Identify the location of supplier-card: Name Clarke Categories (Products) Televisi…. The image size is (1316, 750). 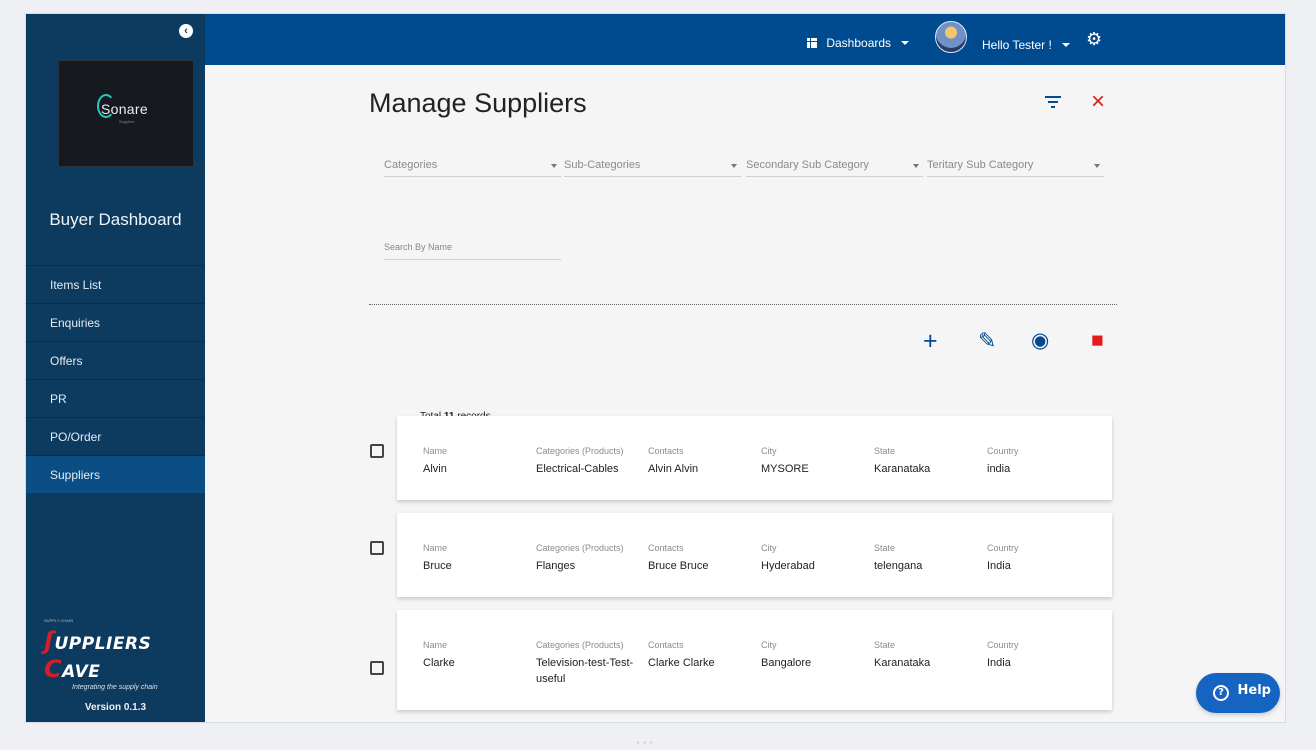
(754, 660).